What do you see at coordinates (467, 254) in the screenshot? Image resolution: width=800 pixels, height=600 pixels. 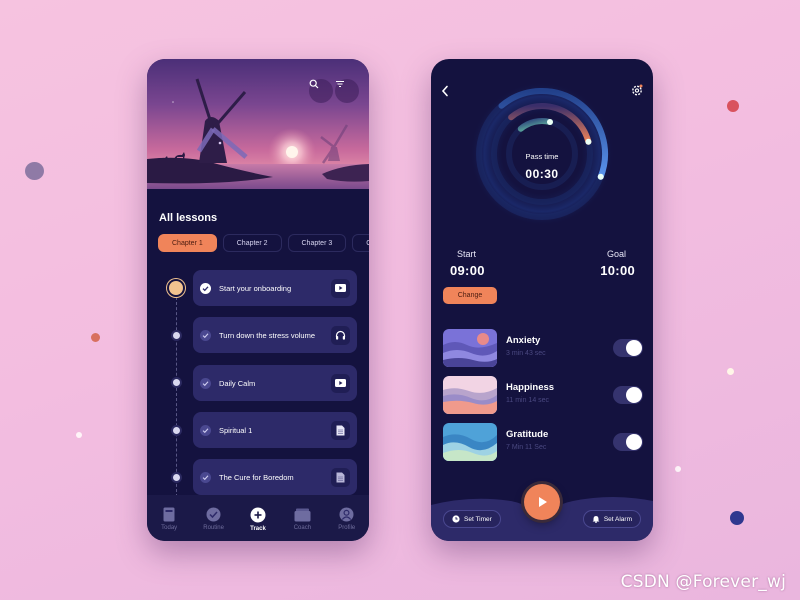 I see `start-label: Start` at bounding box center [467, 254].